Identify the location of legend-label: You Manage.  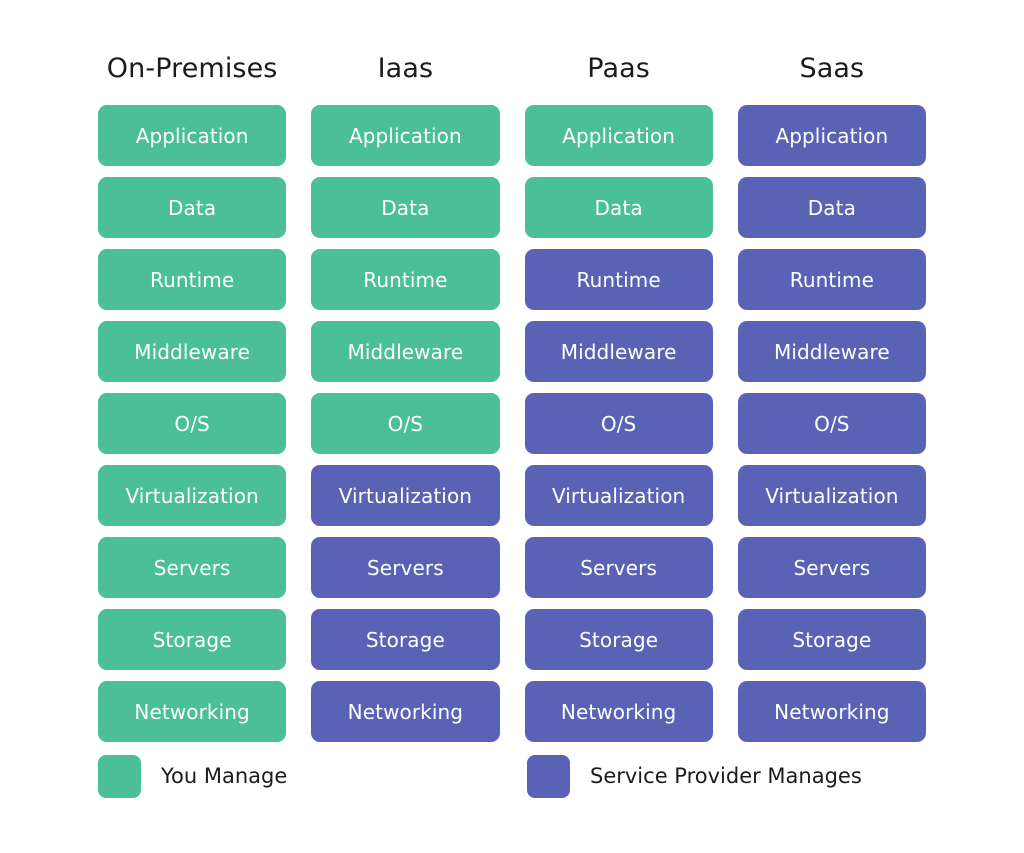
(224, 776).